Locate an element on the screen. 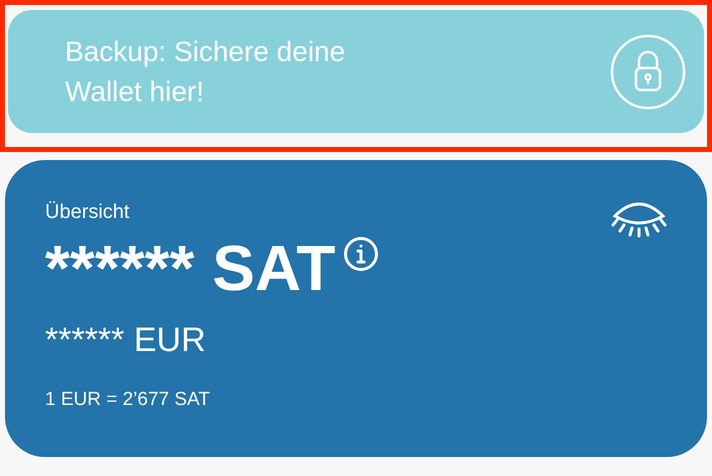  lock-icon is located at coordinates (648, 72).